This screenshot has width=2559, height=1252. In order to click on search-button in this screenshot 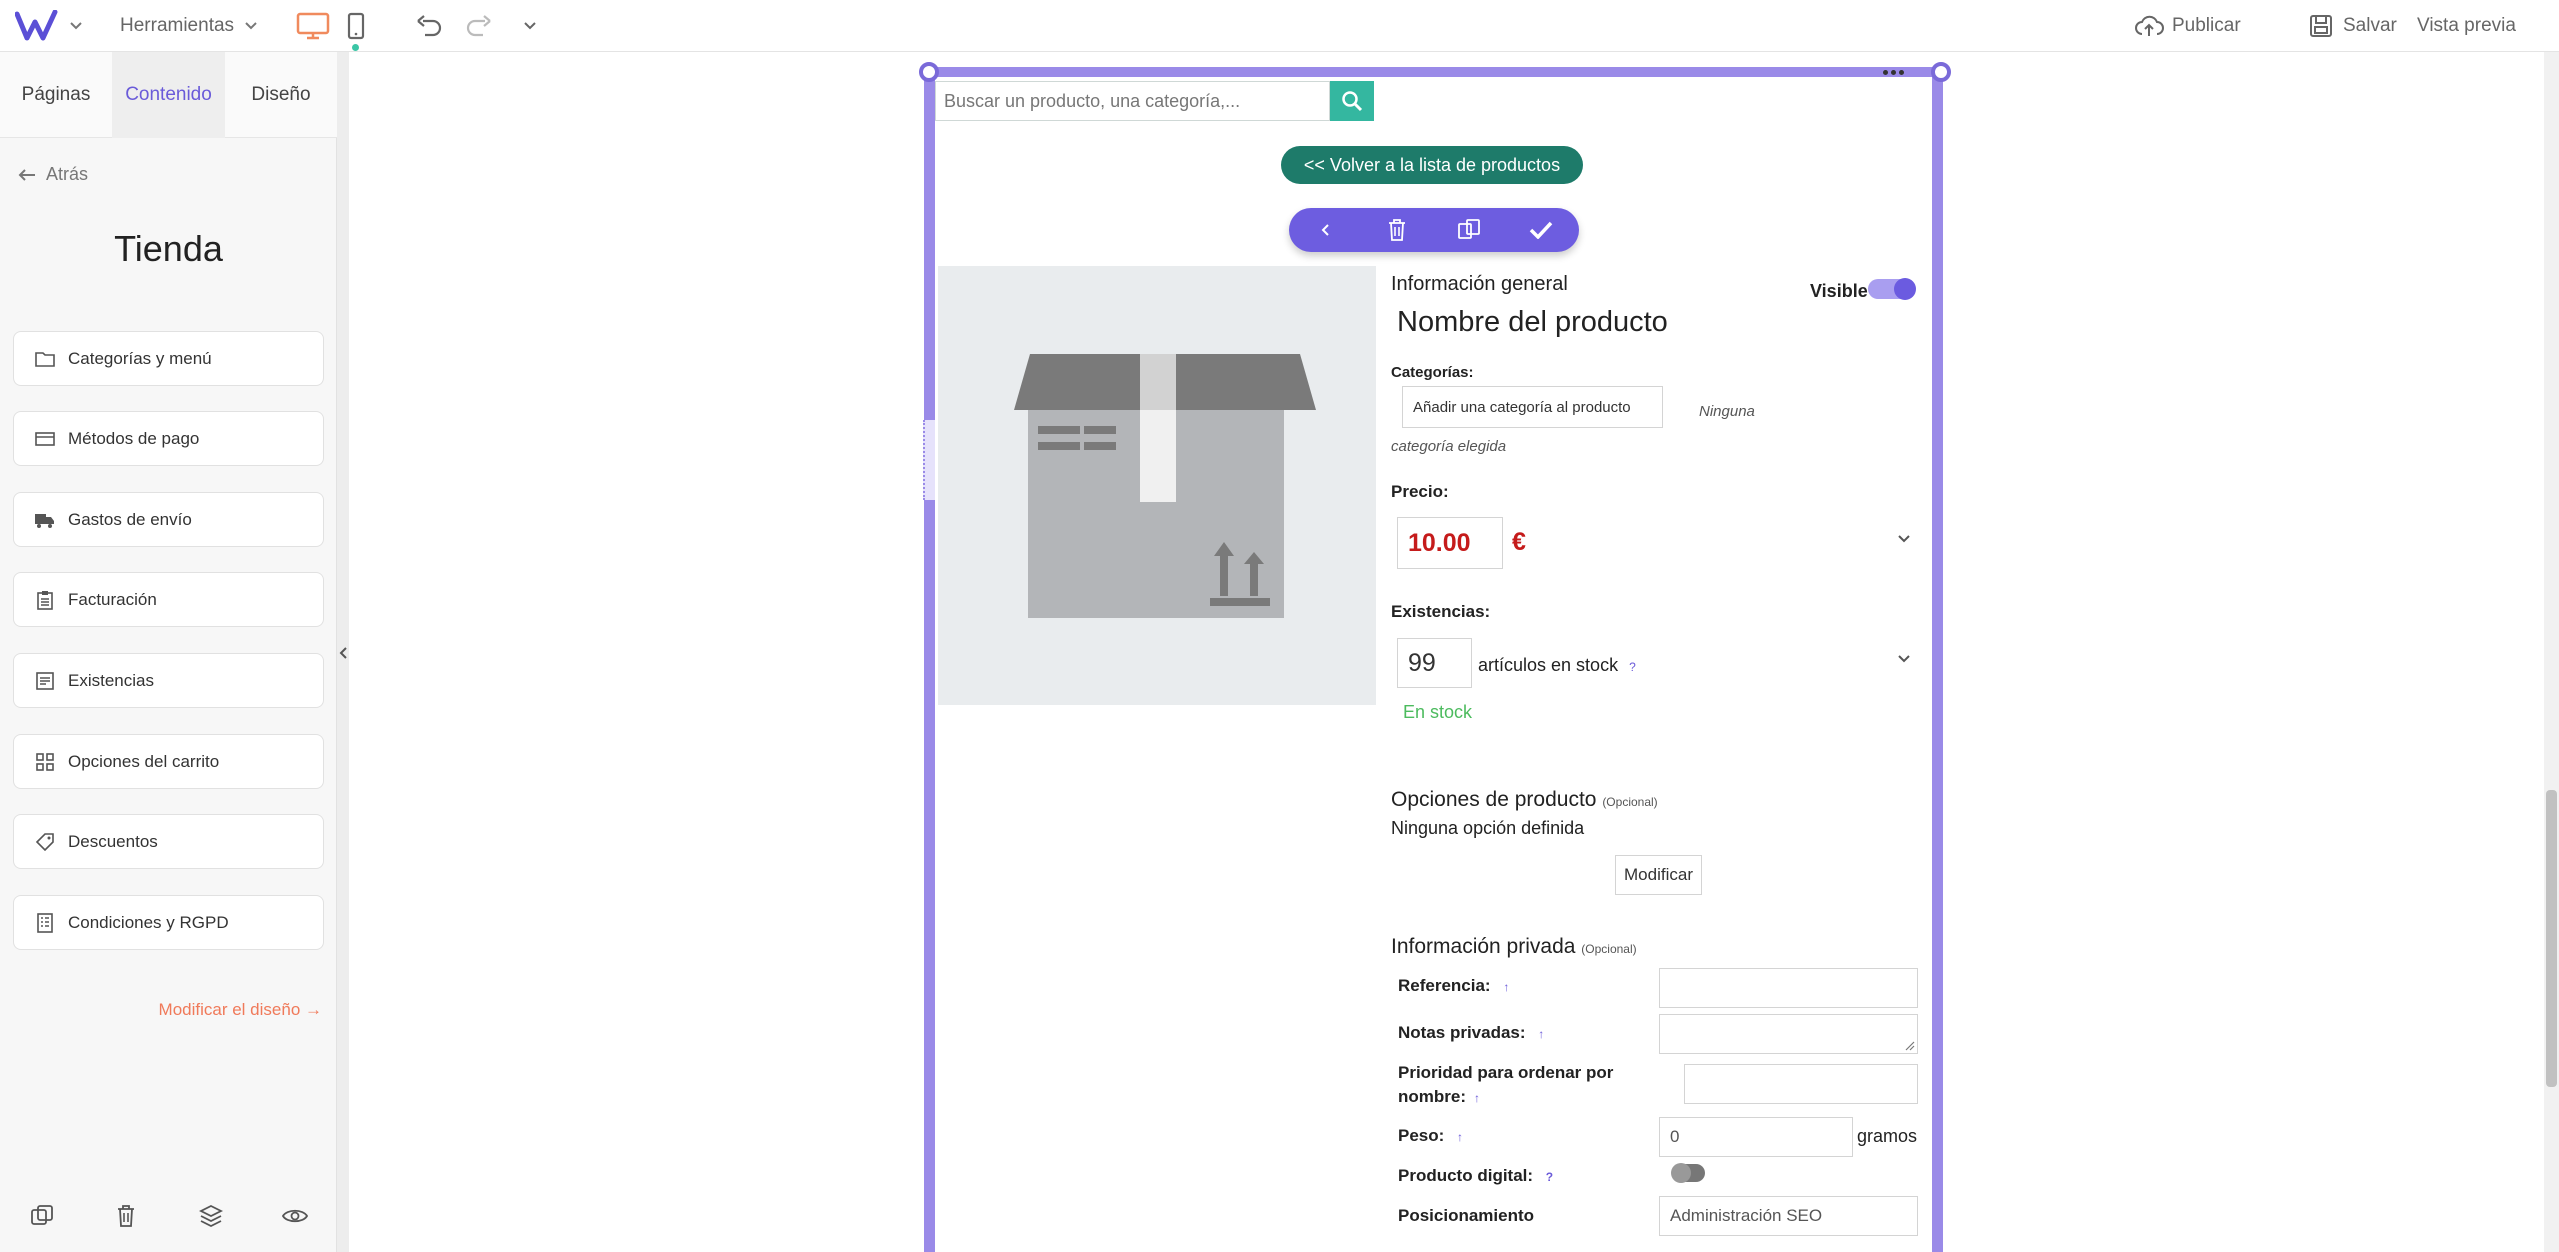, I will do `click(1352, 101)`.